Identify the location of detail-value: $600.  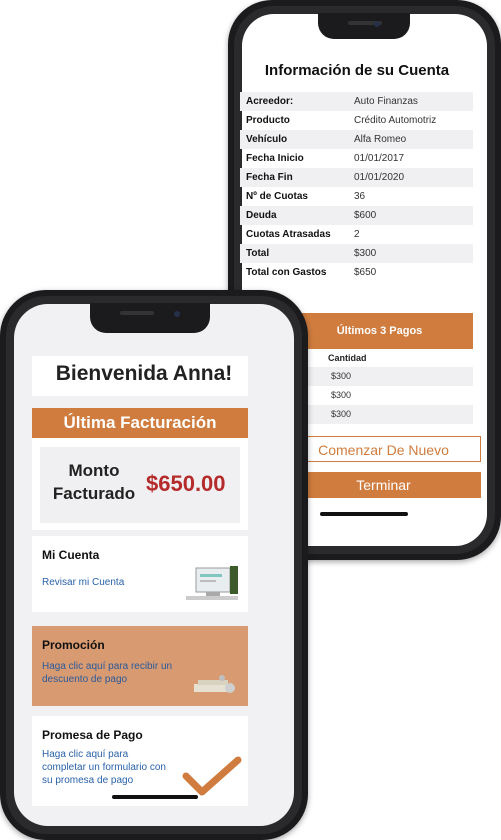
(365, 215).